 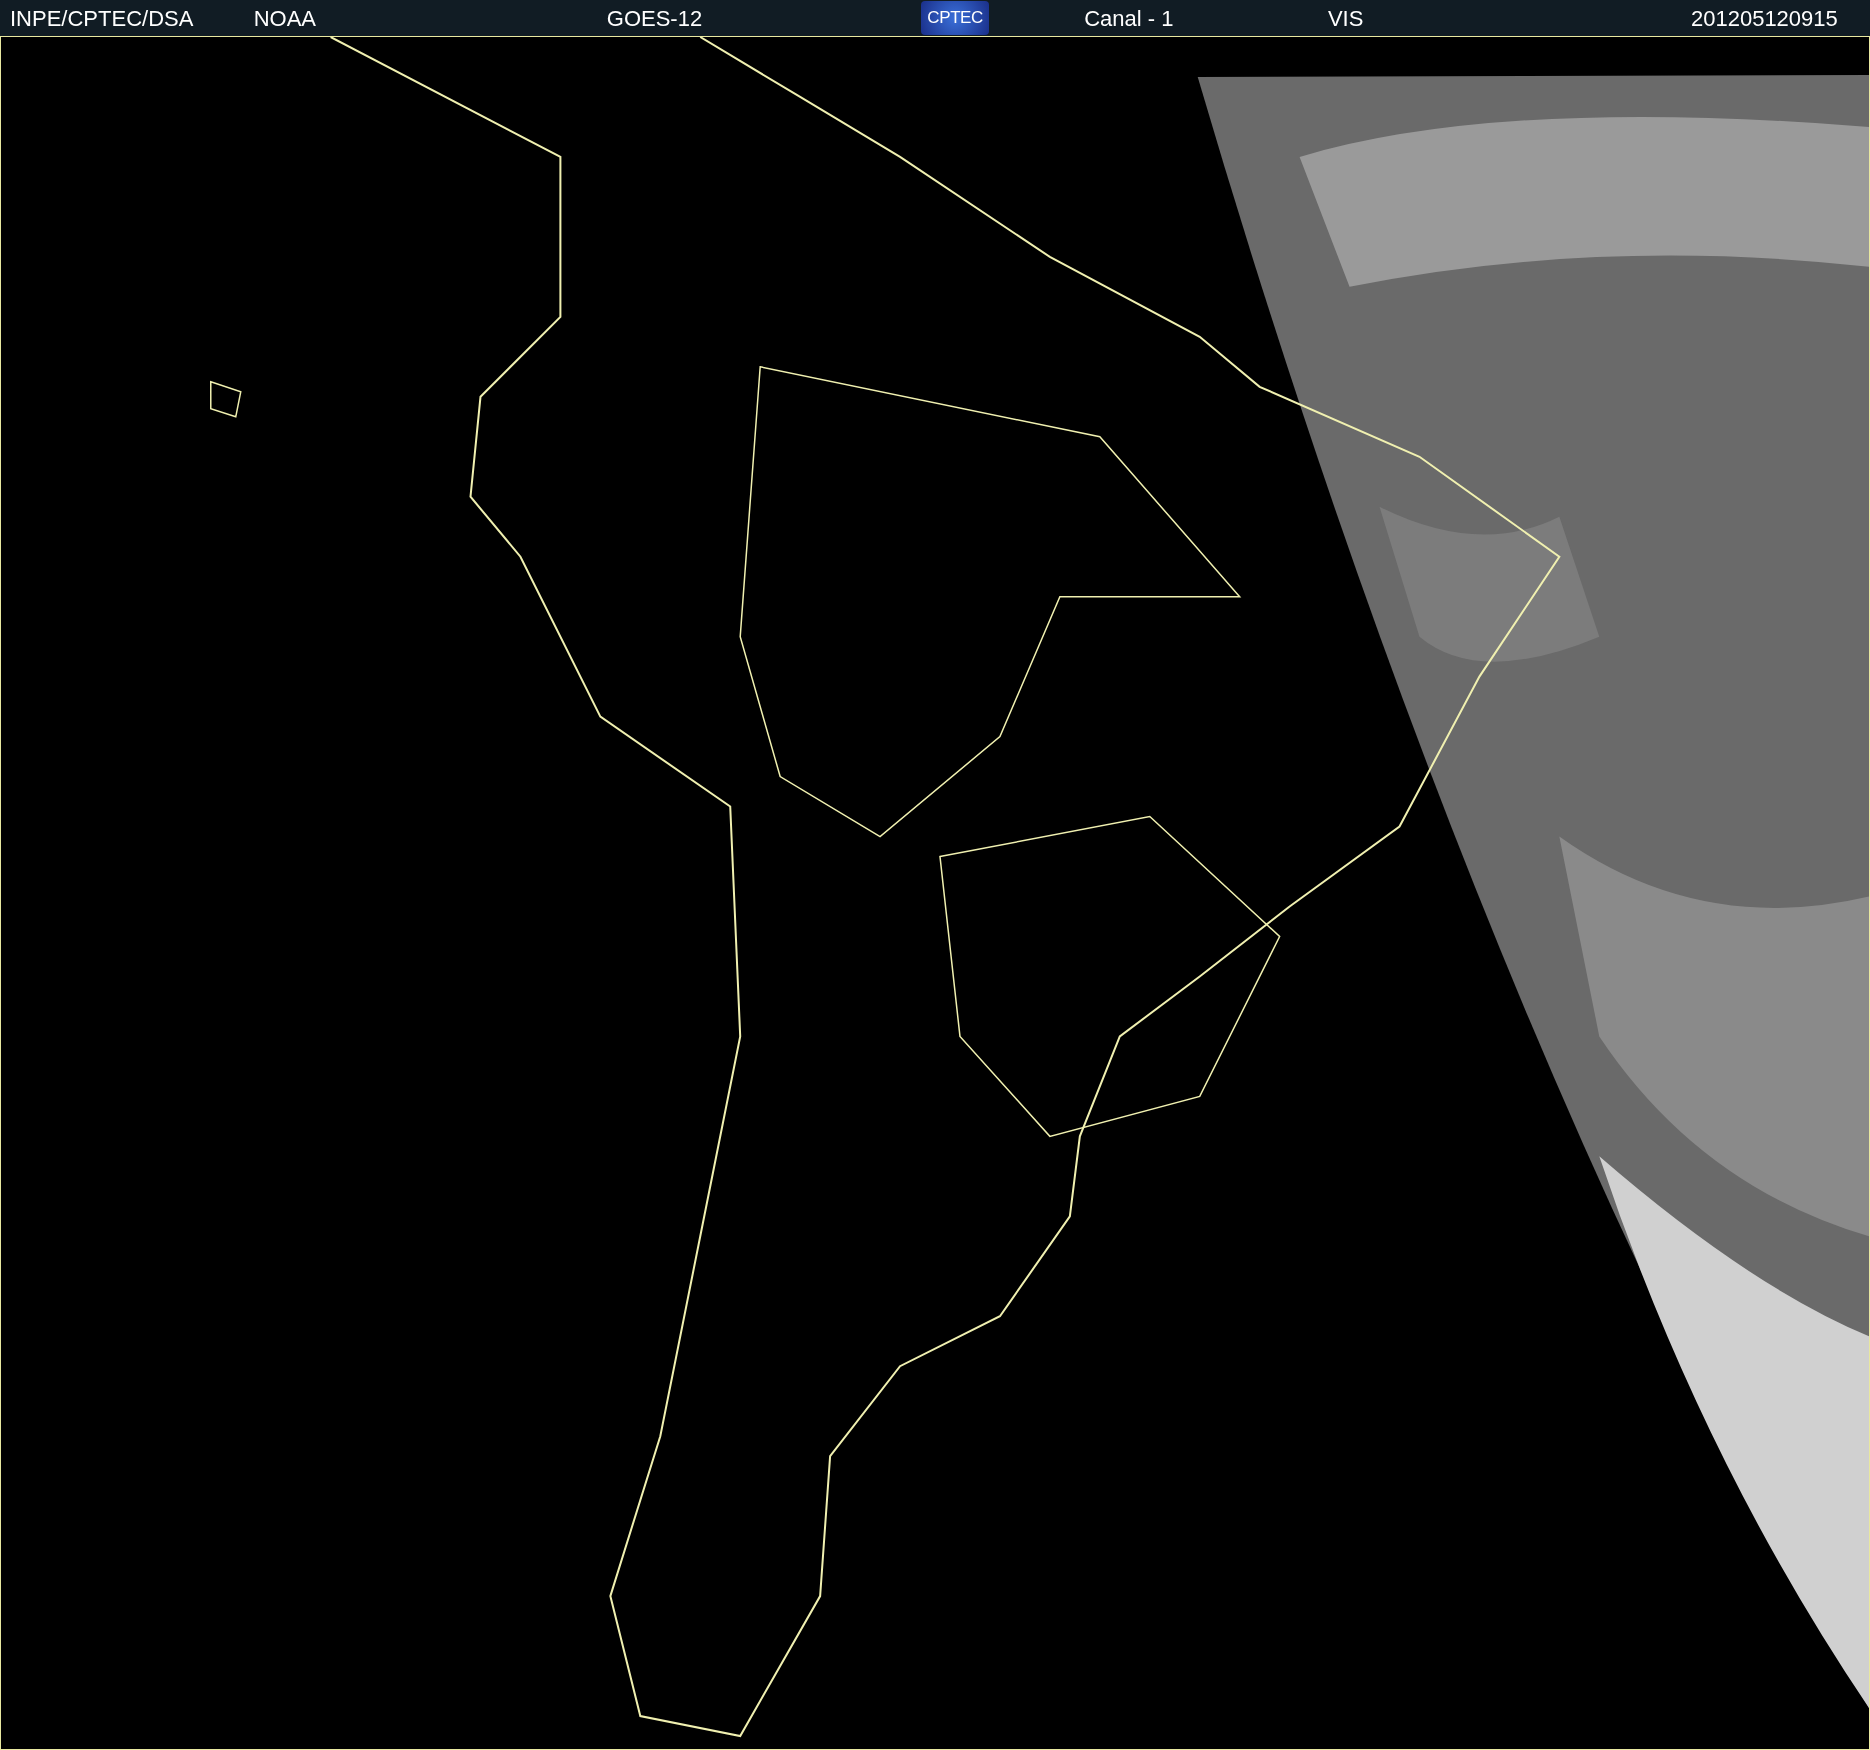 I want to click on header-label: GOES-12, so click(x=654, y=18).